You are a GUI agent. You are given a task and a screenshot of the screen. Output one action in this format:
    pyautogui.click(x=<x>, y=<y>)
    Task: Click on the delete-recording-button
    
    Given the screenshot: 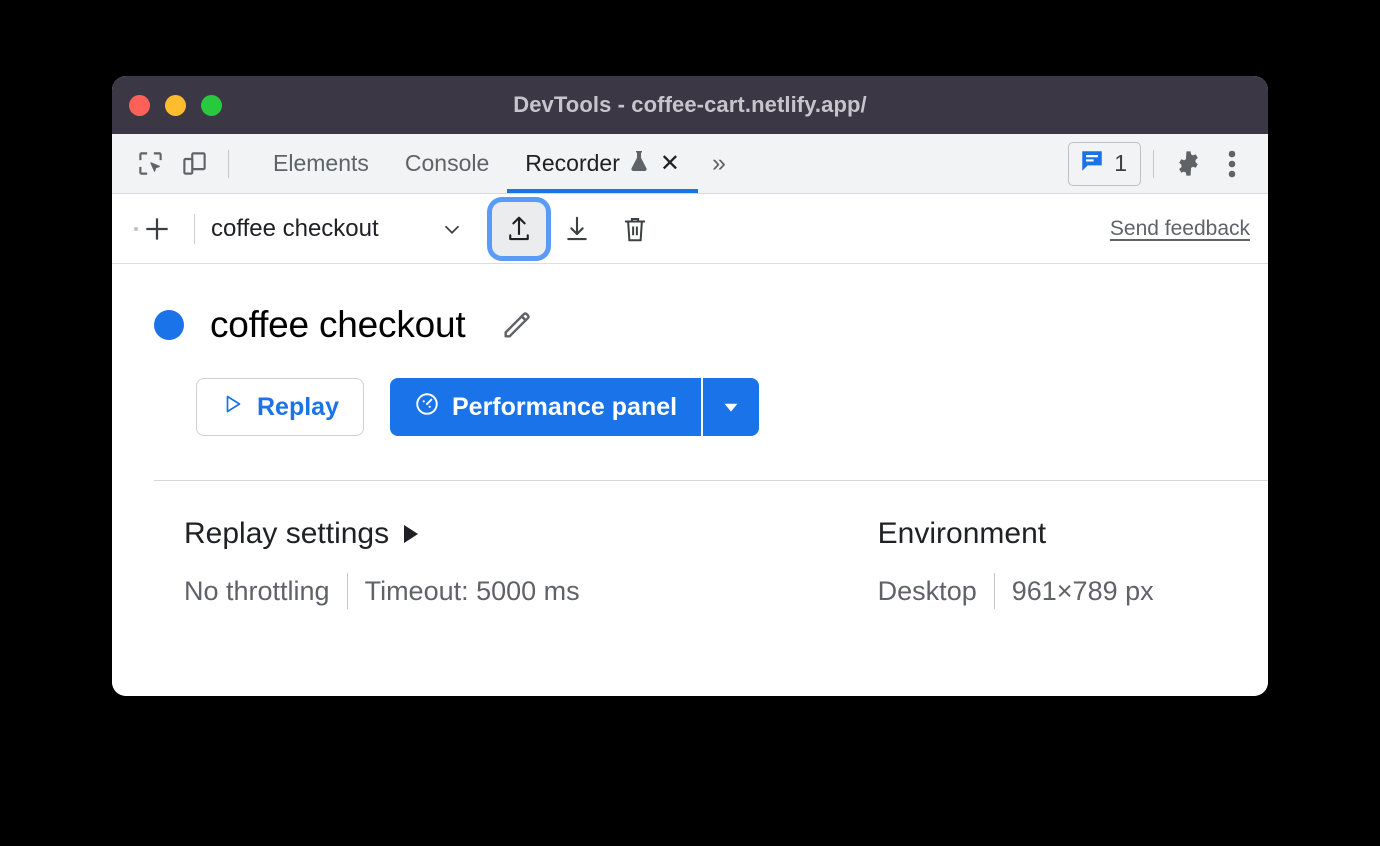 What is the action you would take?
    pyautogui.click(x=635, y=229)
    